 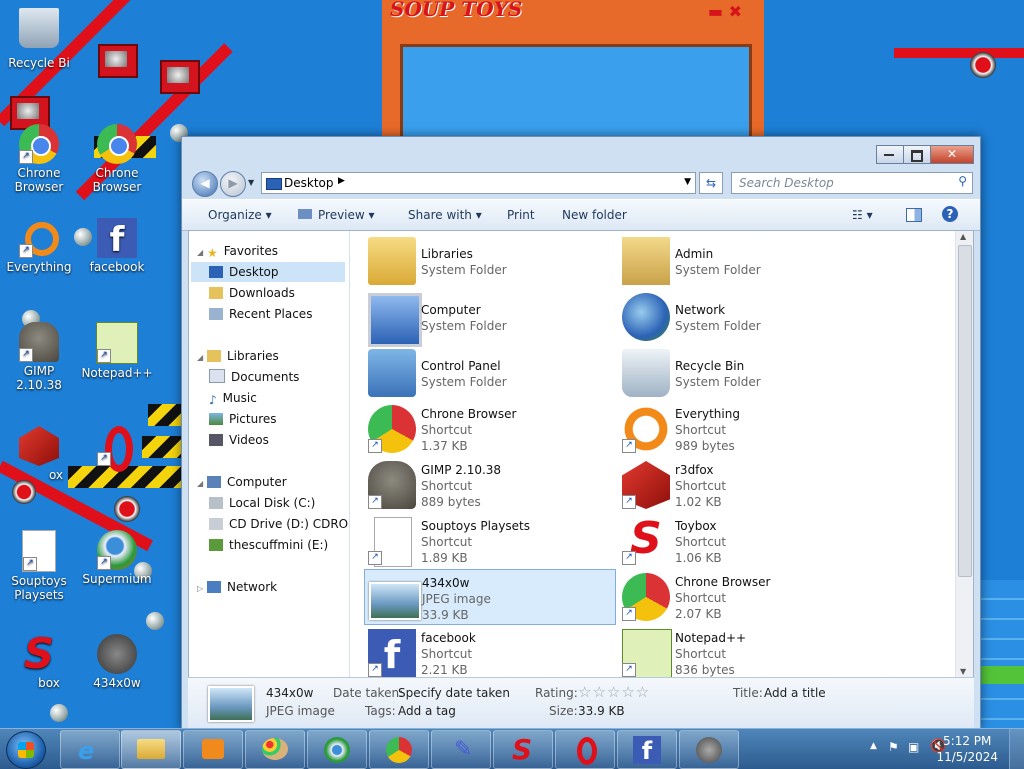 I want to click on scroll-up-icon: ▲, so click(x=963, y=236).